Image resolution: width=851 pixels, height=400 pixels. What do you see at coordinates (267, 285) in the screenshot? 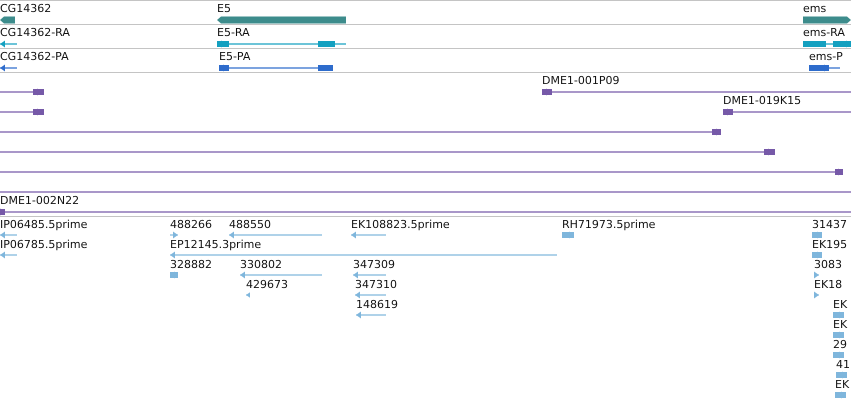
I see `est-label: 429673` at bounding box center [267, 285].